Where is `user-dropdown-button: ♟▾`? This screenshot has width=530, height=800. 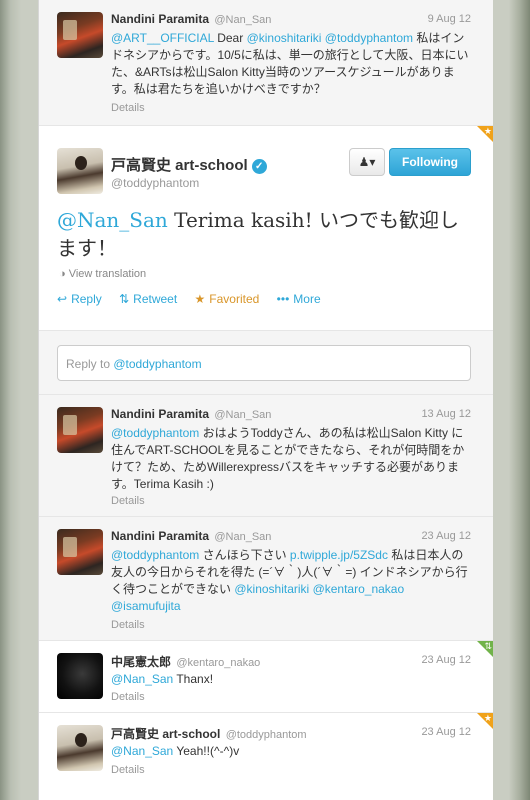 user-dropdown-button: ♟▾ is located at coordinates (367, 162).